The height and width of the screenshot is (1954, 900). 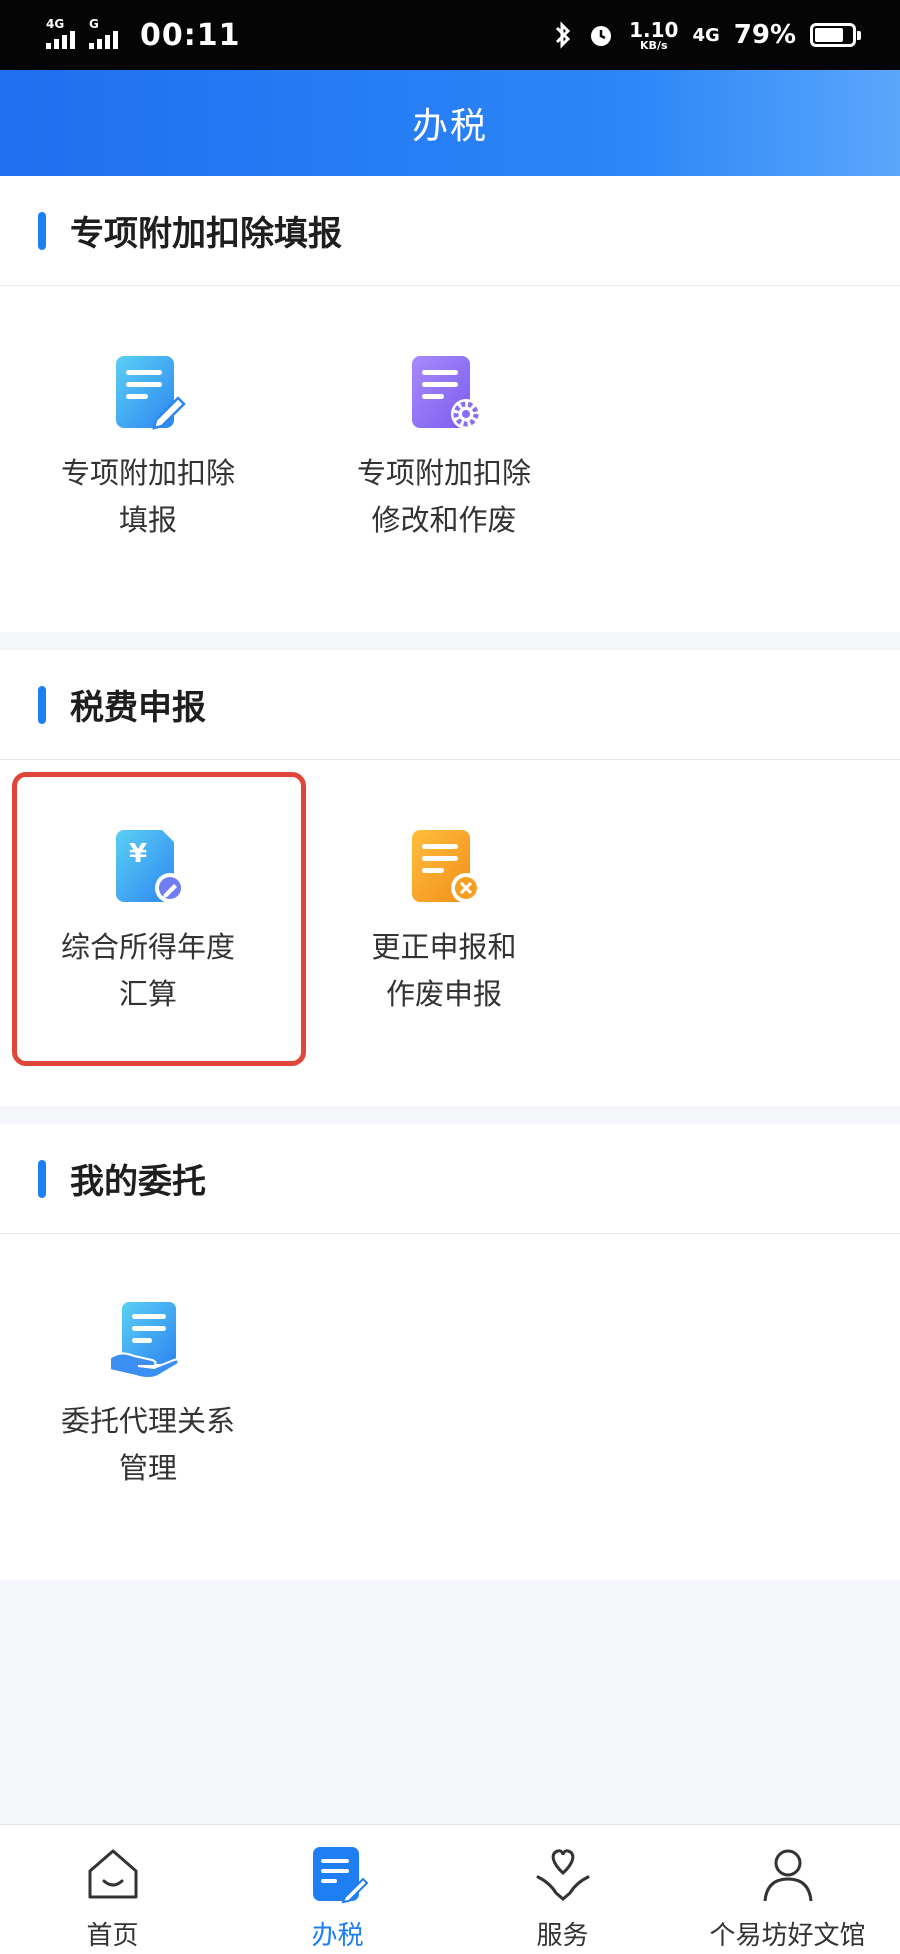 I want to click on heart-hand-icon, so click(x=562, y=1875).